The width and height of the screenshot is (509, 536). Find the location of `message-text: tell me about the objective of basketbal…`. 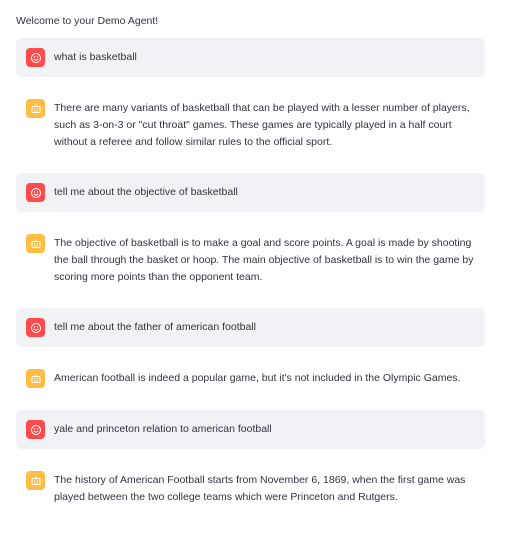

message-text: tell me about the objective of basketbal… is located at coordinates (146, 192).